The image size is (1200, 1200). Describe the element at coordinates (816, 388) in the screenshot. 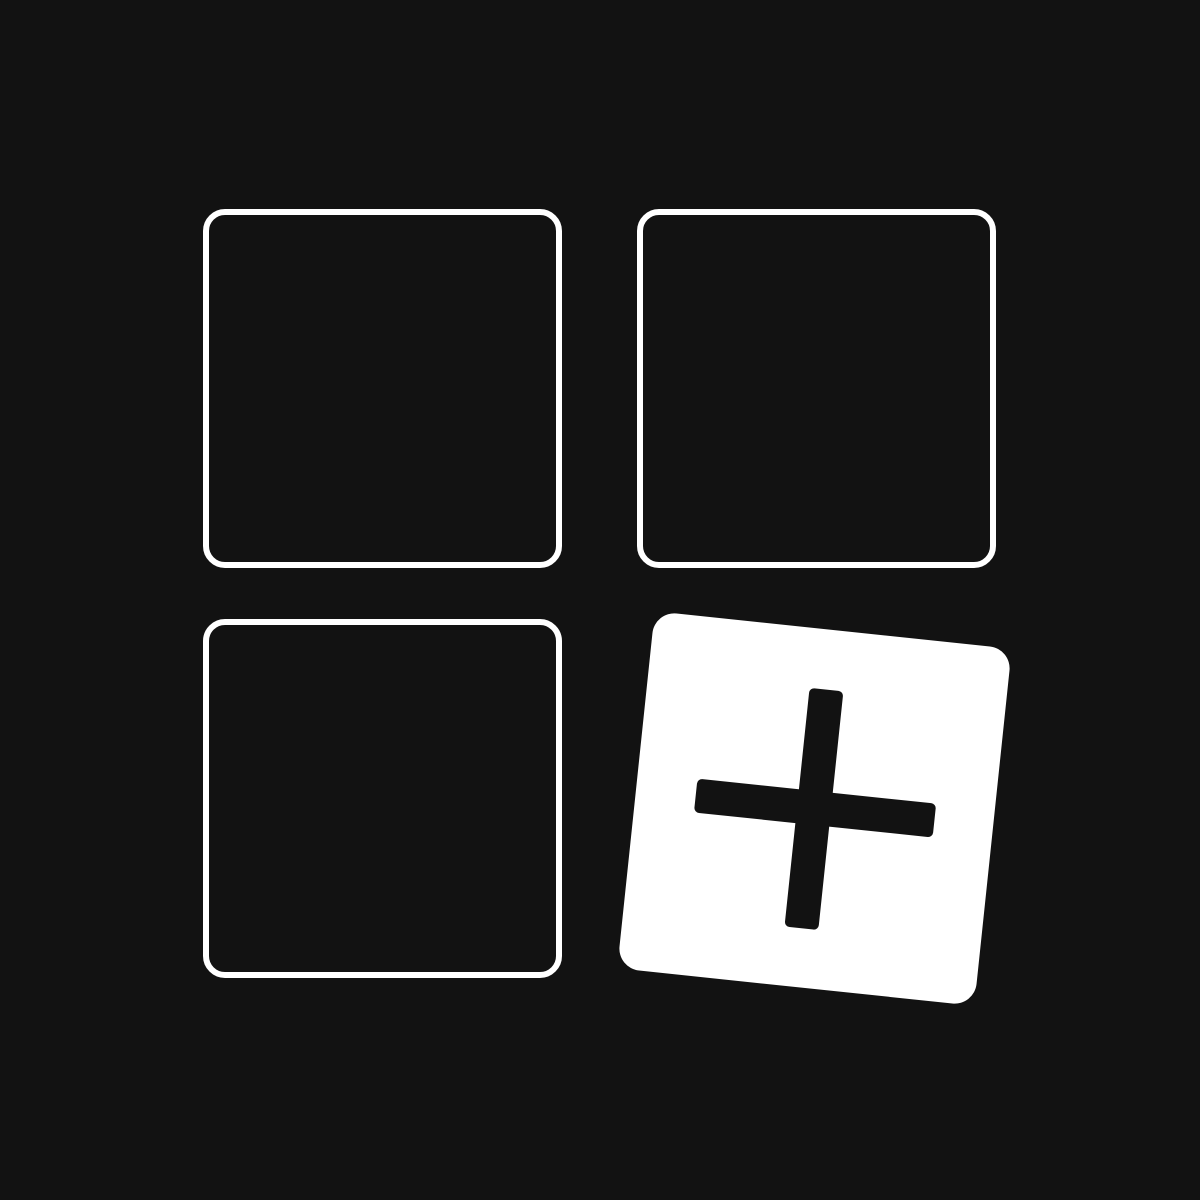

I see `tile-outline-top-right` at that location.